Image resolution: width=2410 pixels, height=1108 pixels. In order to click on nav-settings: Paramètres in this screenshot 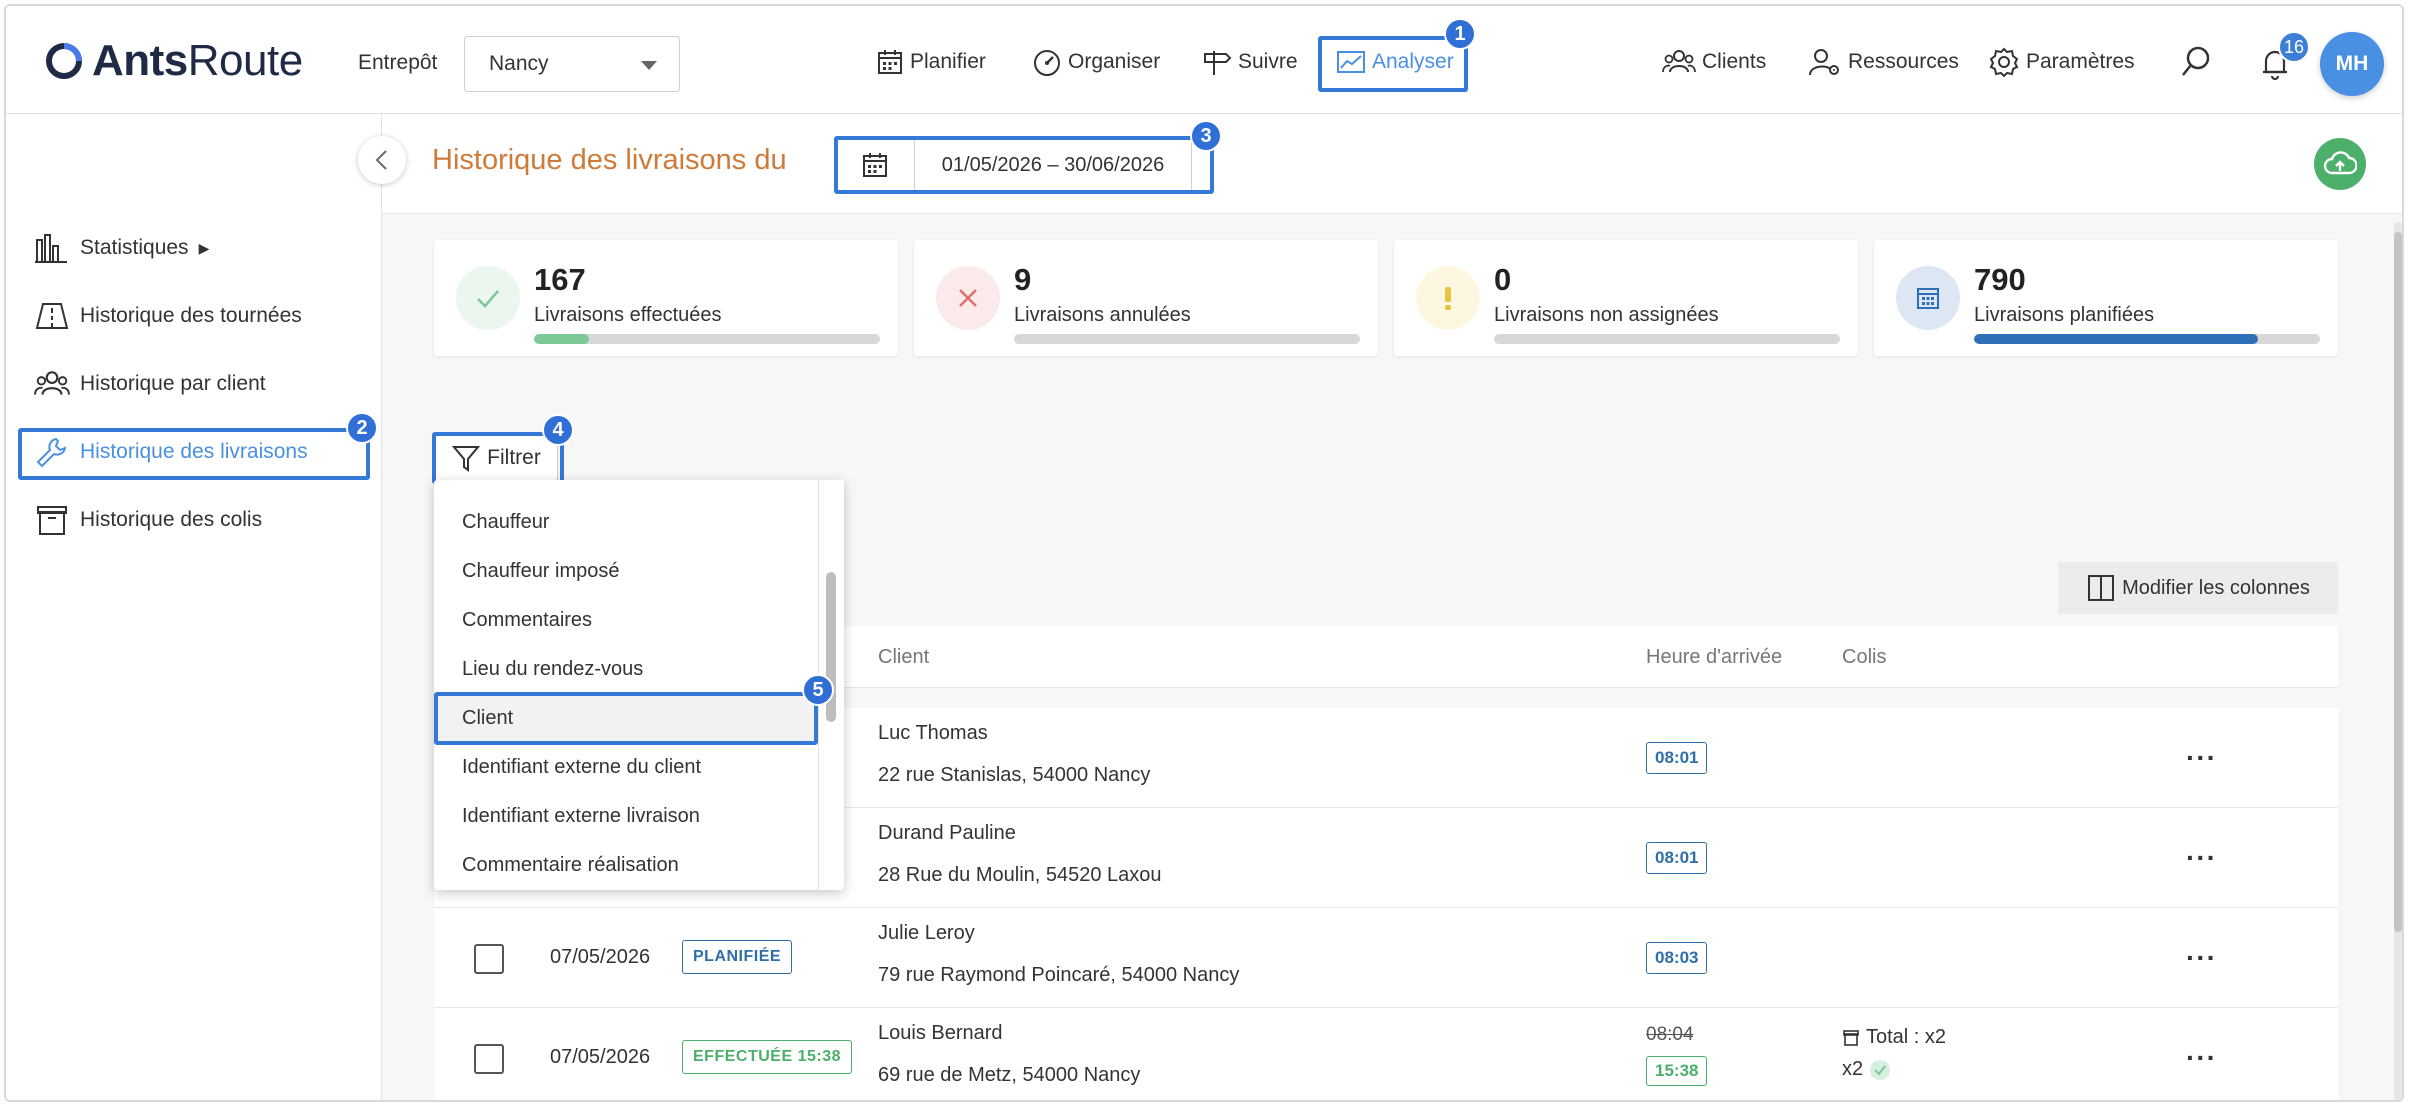, I will do `click(2061, 62)`.